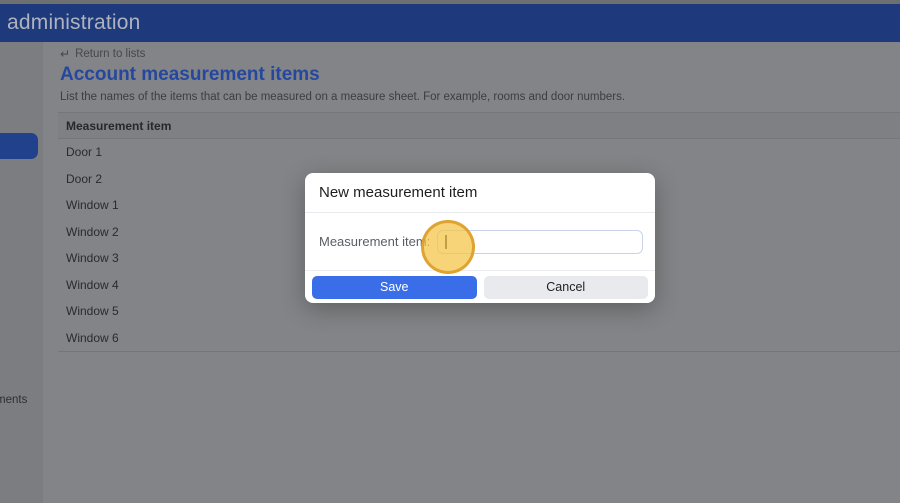  Describe the element at coordinates (21, 272) in the screenshot. I see `sidebar: ments` at that location.